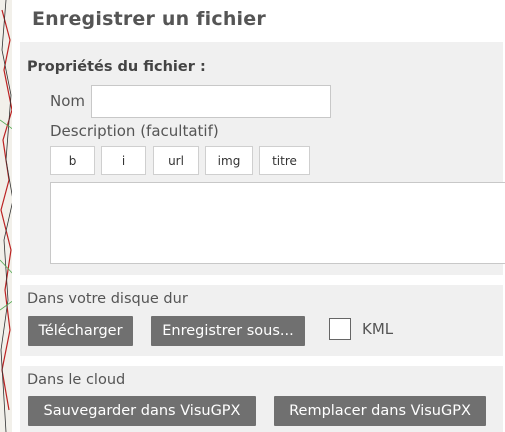  Describe the element at coordinates (340, 329) in the screenshot. I see `kml-checkbox` at that location.